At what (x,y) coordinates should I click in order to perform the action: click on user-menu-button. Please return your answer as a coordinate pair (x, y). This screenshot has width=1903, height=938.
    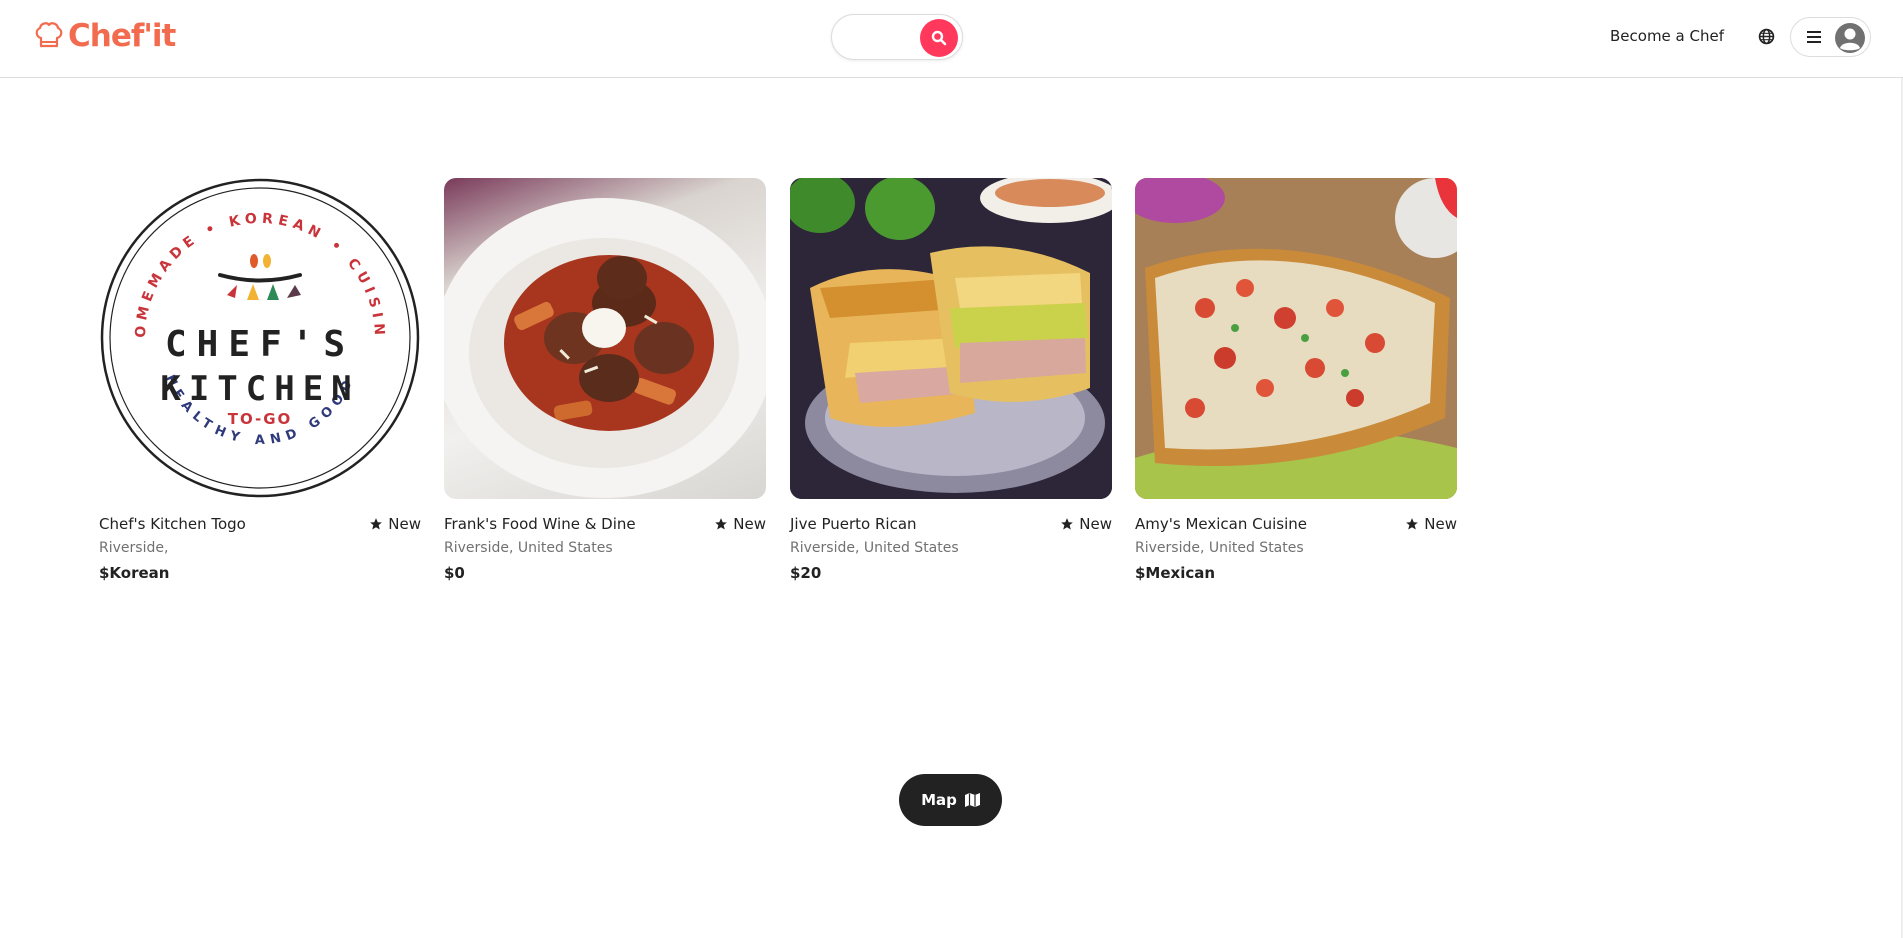
    Looking at the image, I should click on (1830, 37).